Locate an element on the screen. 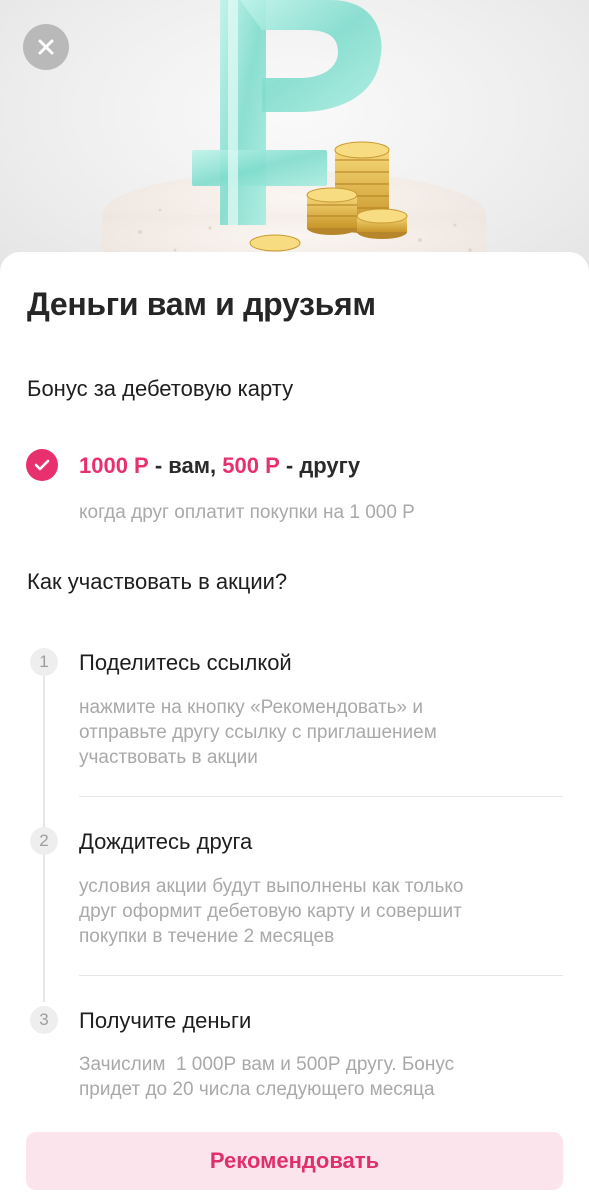 This screenshot has height=1200, width=589. bonus-amount-you: 1000 Р is located at coordinates (114, 465).